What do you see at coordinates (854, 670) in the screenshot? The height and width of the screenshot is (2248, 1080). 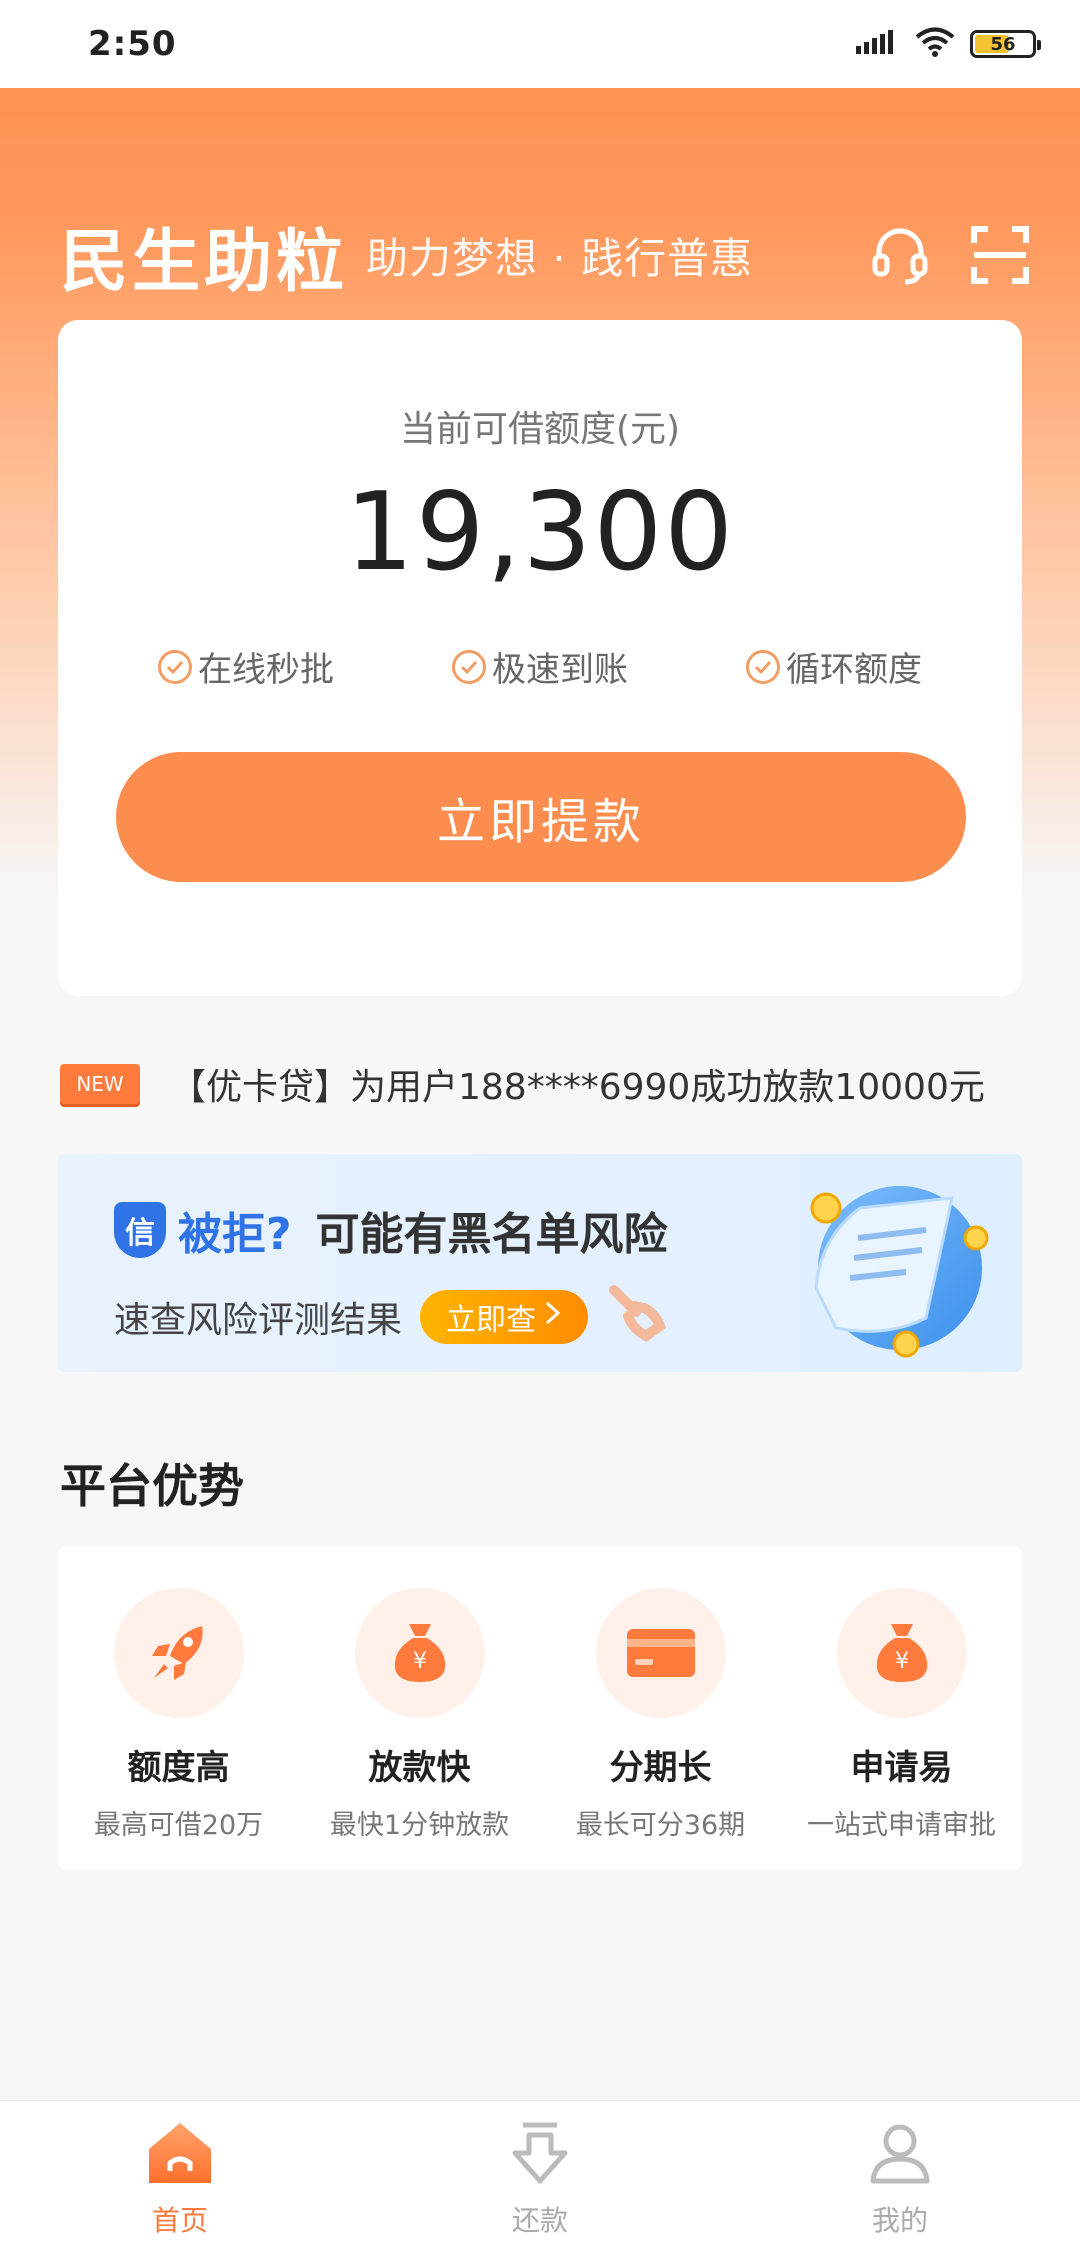 I see `feature-label: 循环额度` at bounding box center [854, 670].